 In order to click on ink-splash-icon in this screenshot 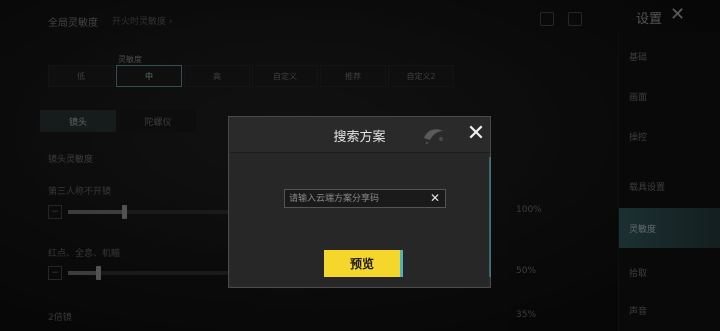, I will do `click(433, 137)`.